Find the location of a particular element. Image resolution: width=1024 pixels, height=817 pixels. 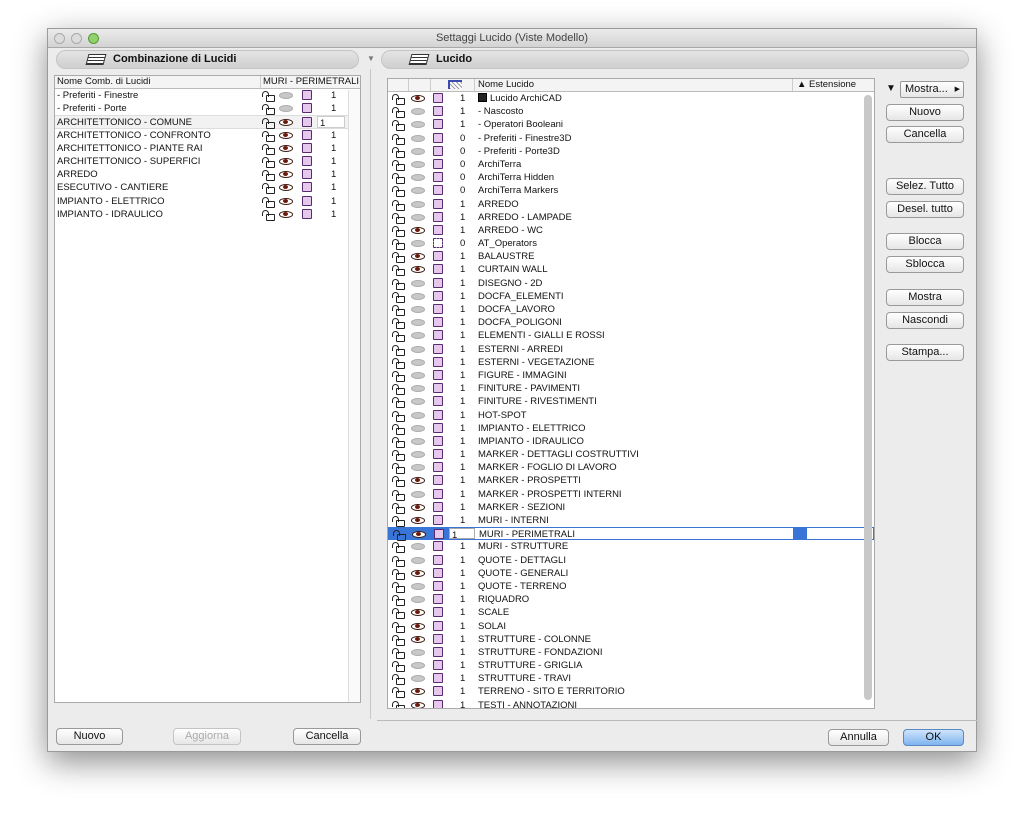

table-row: ARCHITETTONICO - COMUNE 1 is located at coordinates (207, 122).